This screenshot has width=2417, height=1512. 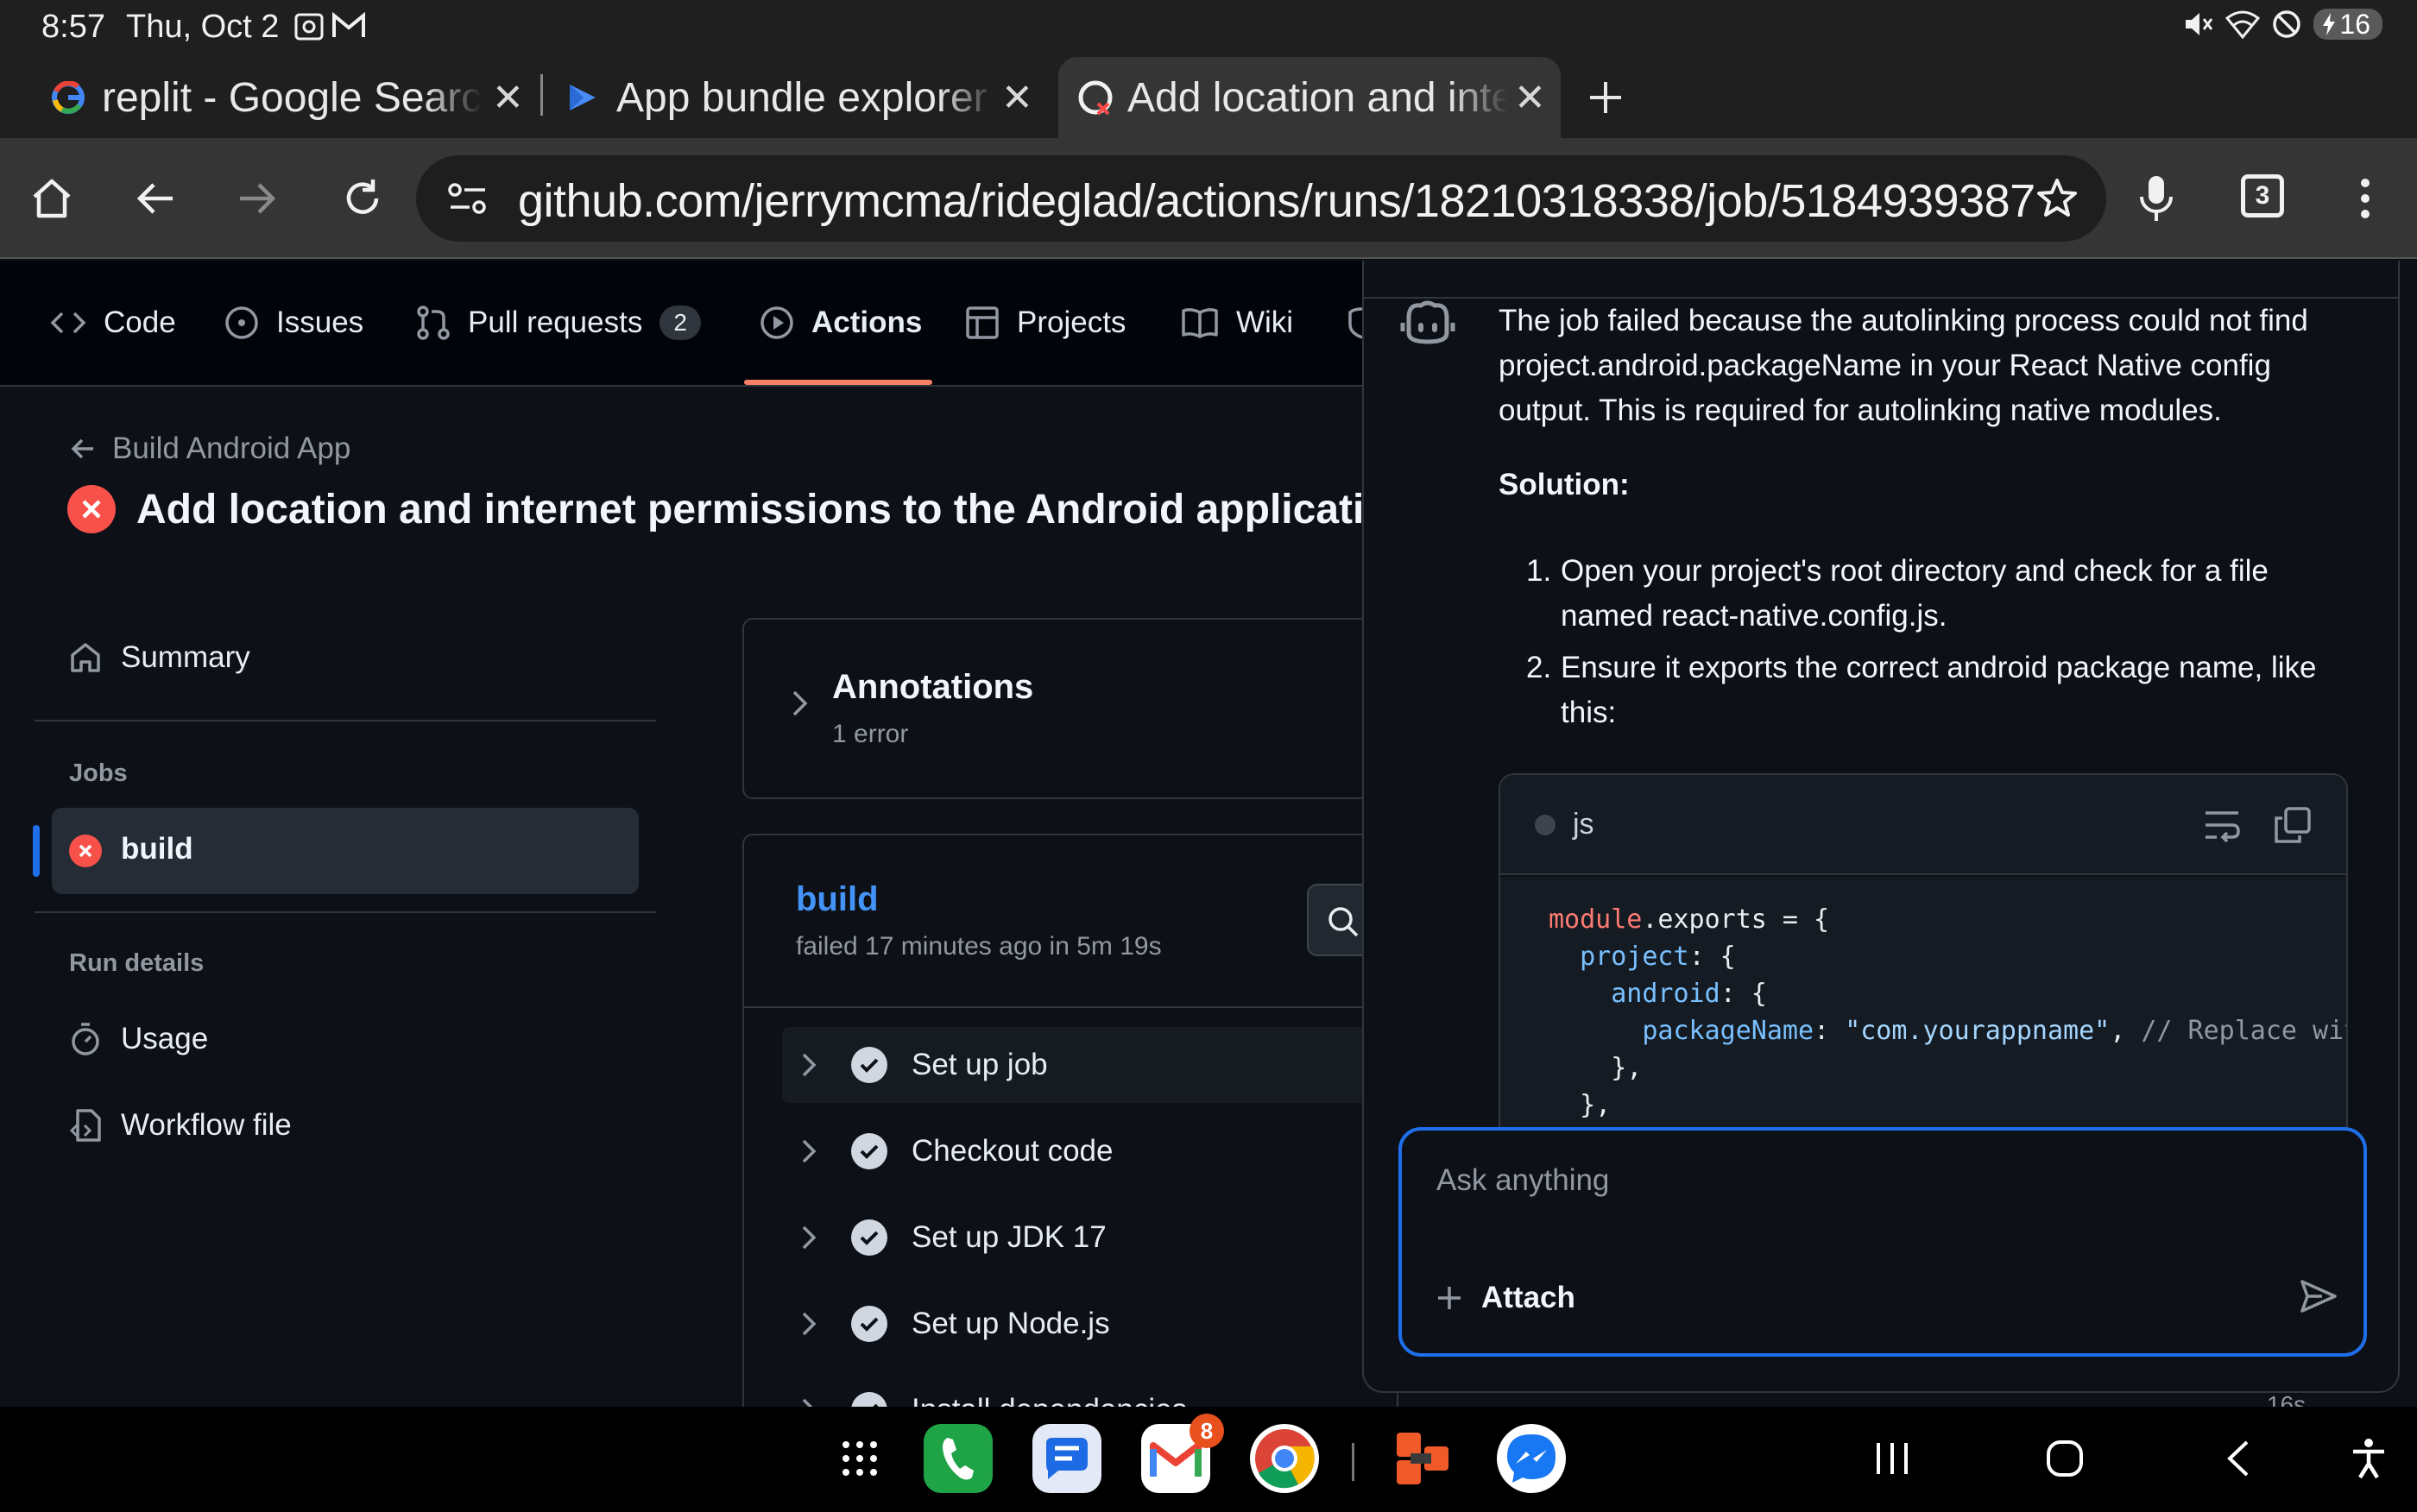 What do you see at coordinates (2222, 825) in the screenshot?
I see `wrap-lines-icon` at bounding box center [2222, 825].